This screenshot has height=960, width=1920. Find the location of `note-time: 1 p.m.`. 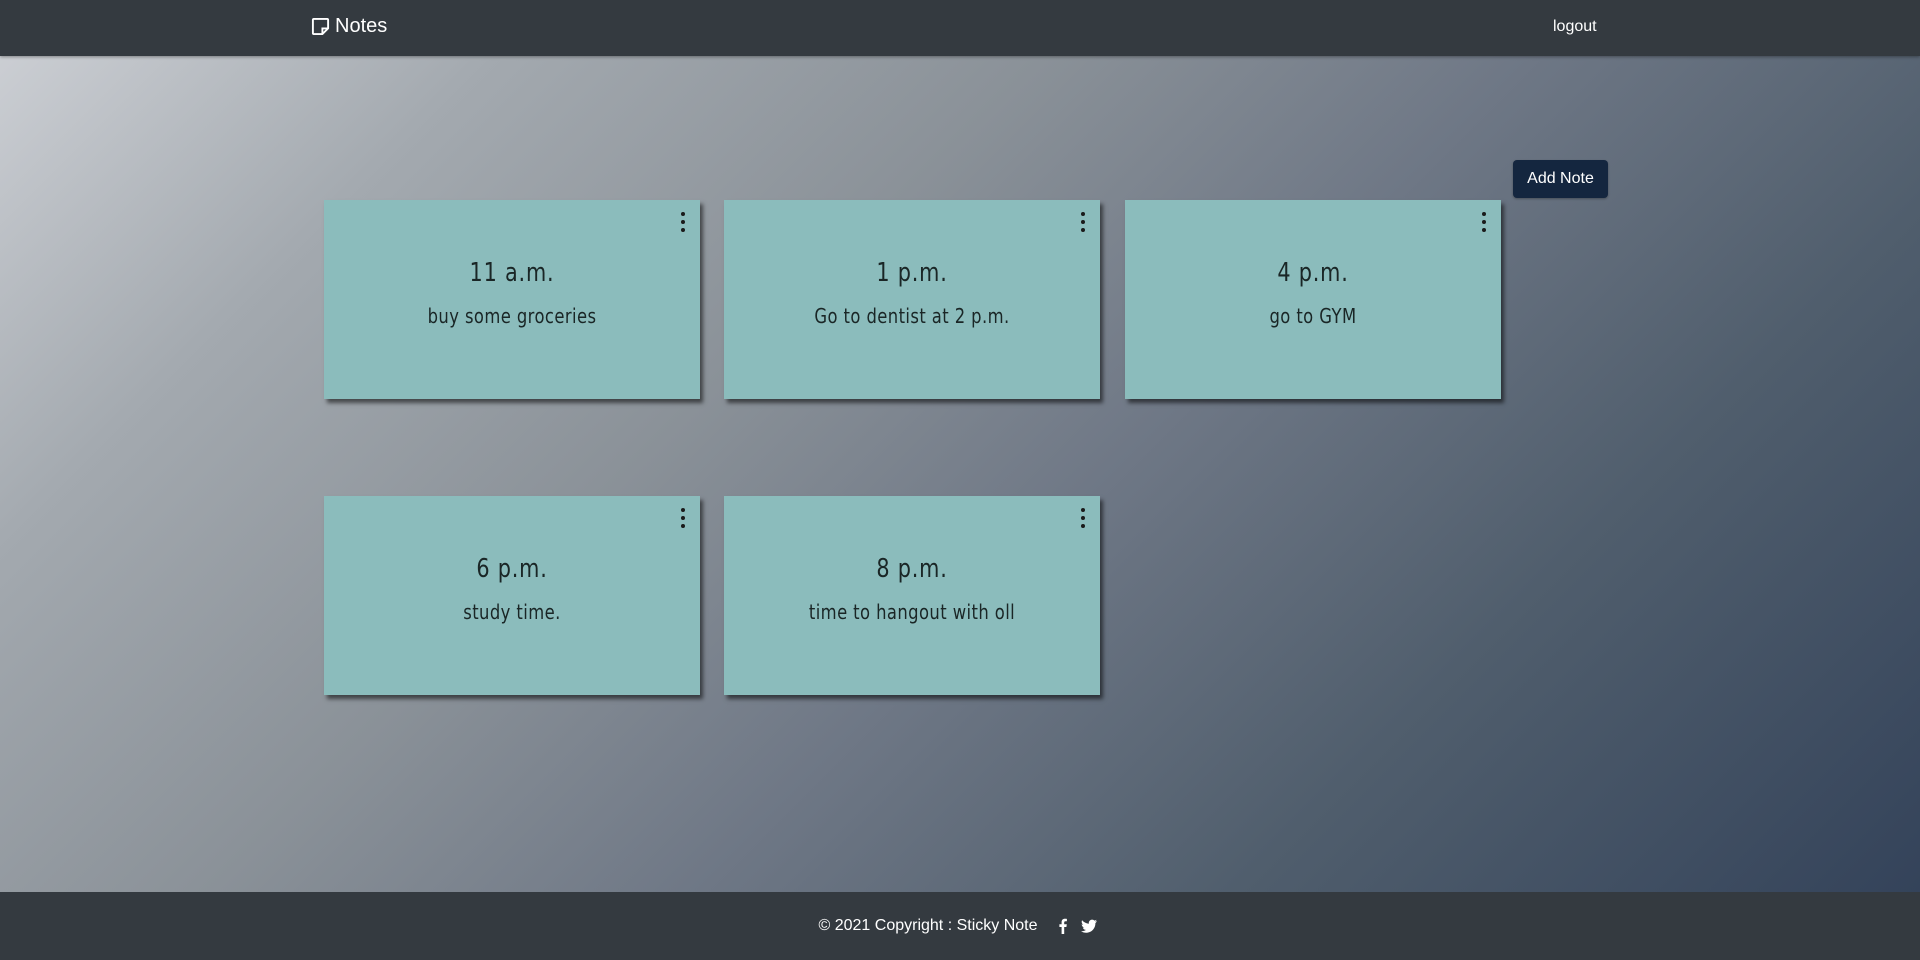

note-time: 1 p.m. is located at coordinates (912, 273).